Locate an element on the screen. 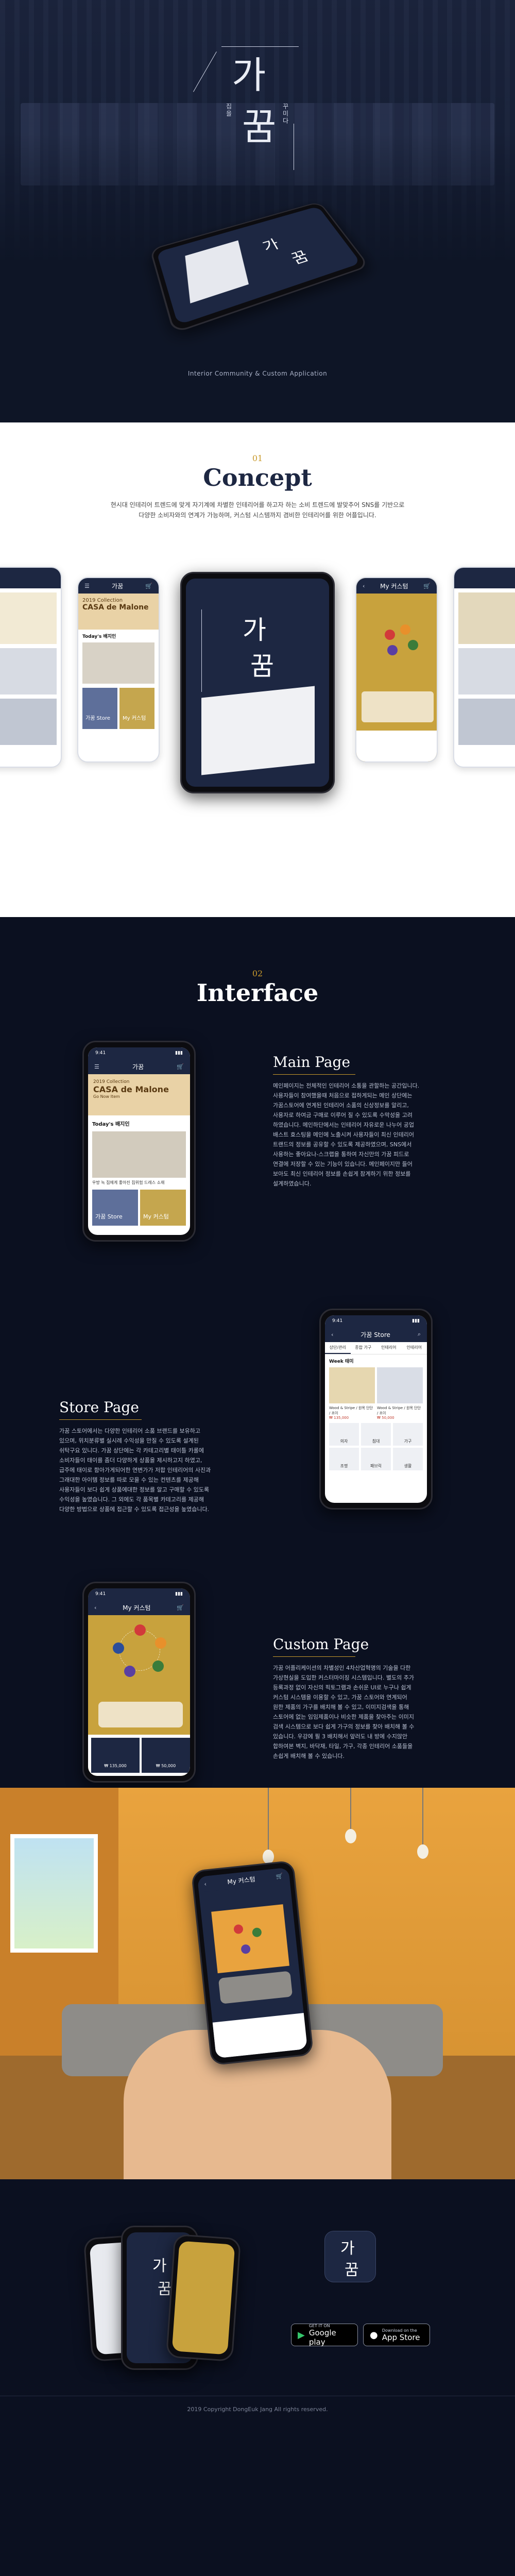 The image size is (515, 2576). hero-side-right: 꾸미다 is located at coordinates (285, 114).